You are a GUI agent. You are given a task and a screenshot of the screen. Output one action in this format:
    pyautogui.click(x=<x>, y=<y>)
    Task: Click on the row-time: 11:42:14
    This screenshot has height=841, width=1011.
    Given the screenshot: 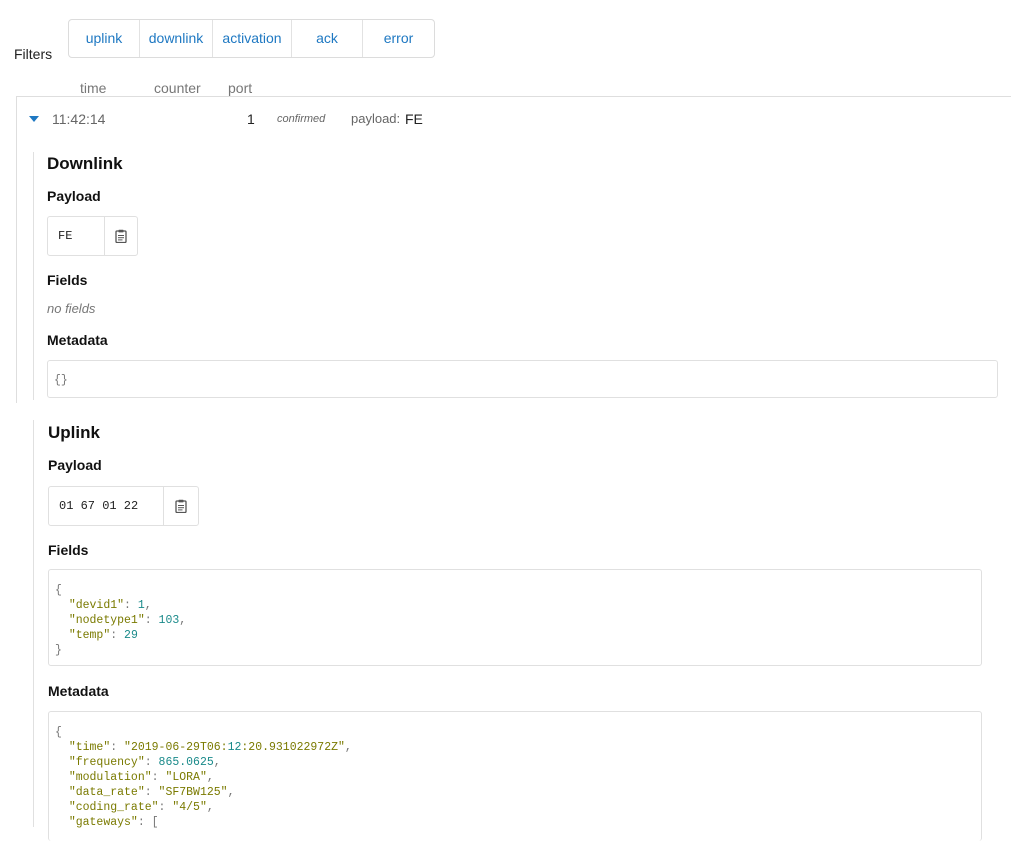 What is the action you would take?
    pyautogui.click(x=79, y=119)
    